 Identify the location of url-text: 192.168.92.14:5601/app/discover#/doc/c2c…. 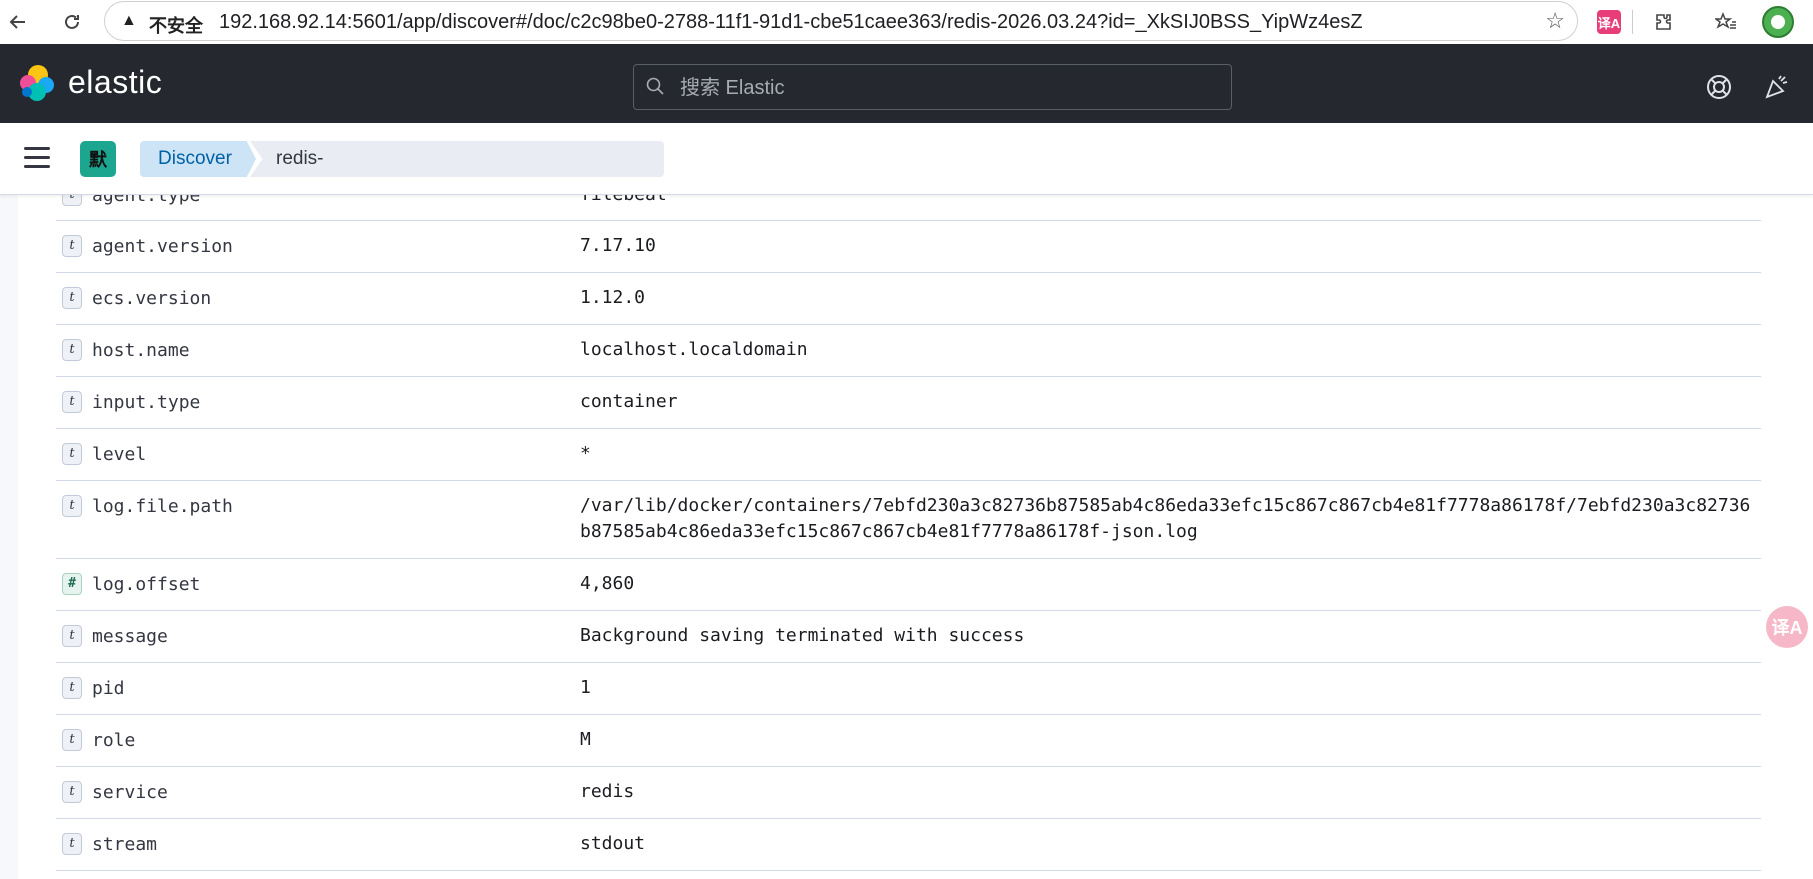
(791, 22).